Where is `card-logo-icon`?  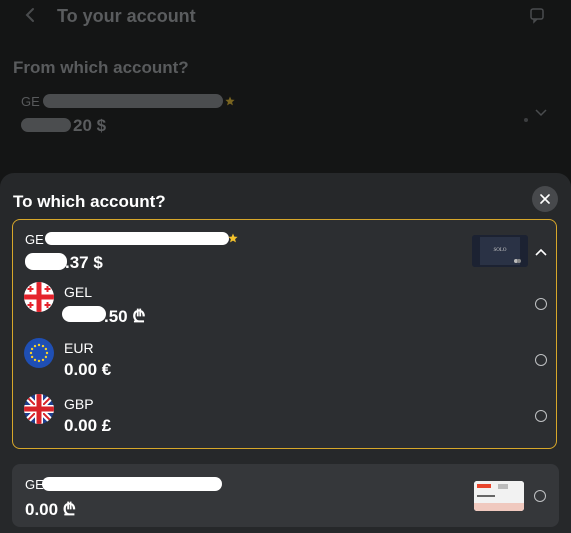 card-logo-icon is located at coordinates (499, 496).